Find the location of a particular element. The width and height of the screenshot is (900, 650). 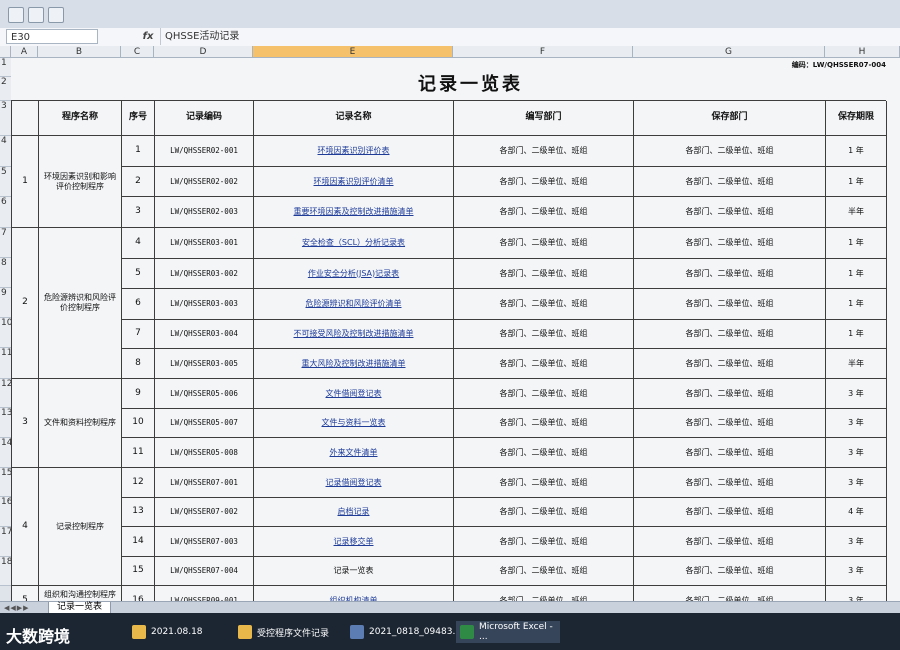

record-seq: 4 is located at coordinates (138, 243).